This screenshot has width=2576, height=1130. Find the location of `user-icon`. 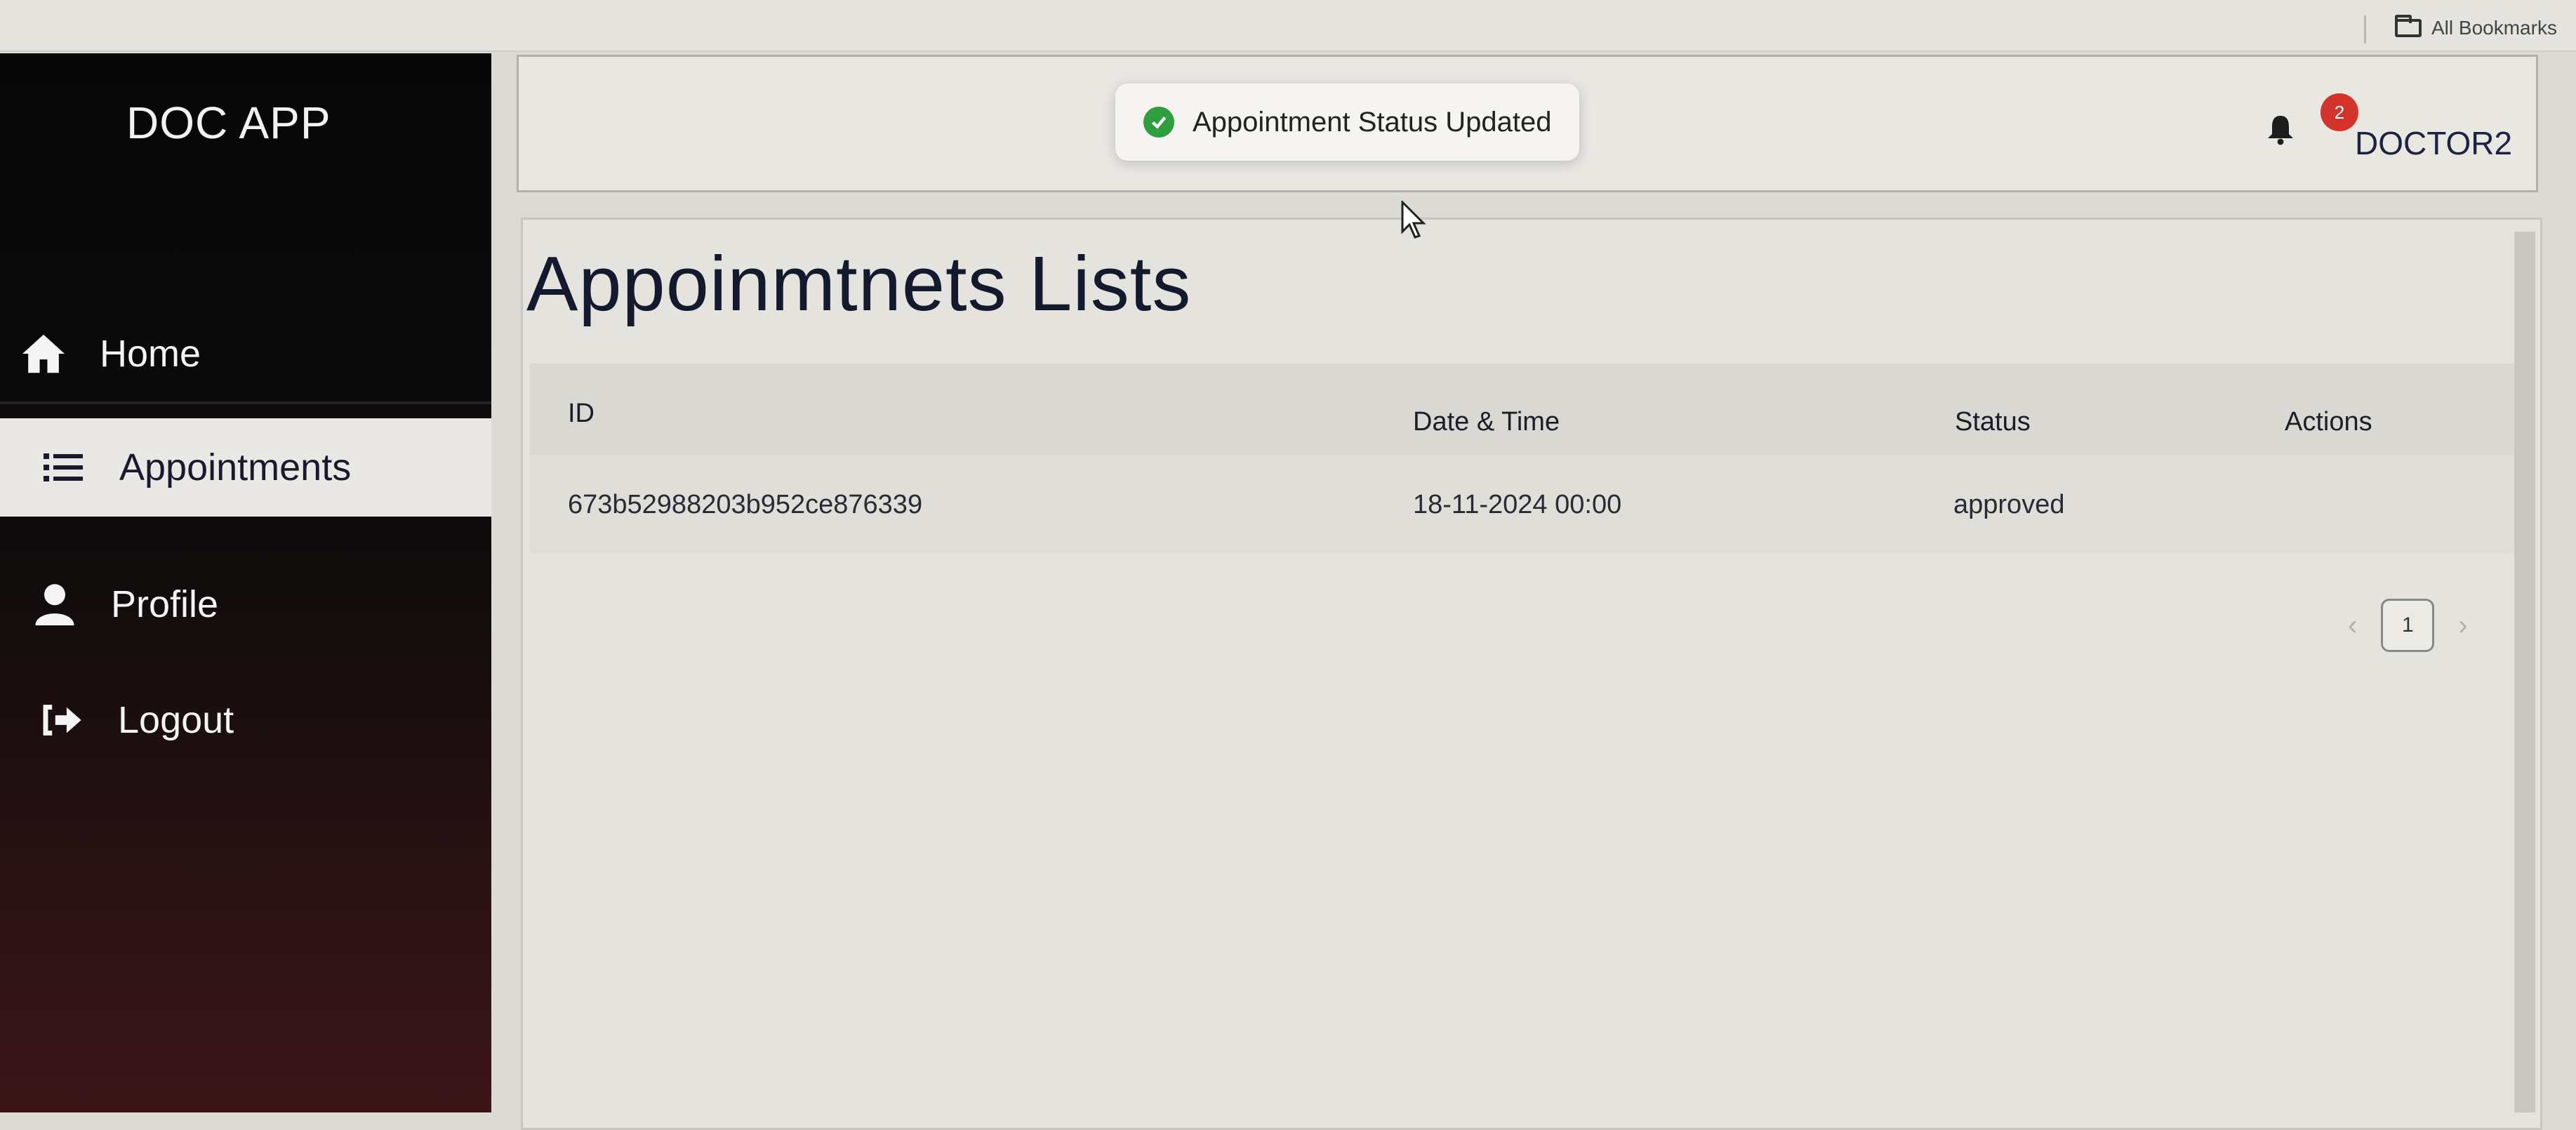

user-icon is located at coordinates (55, 604).